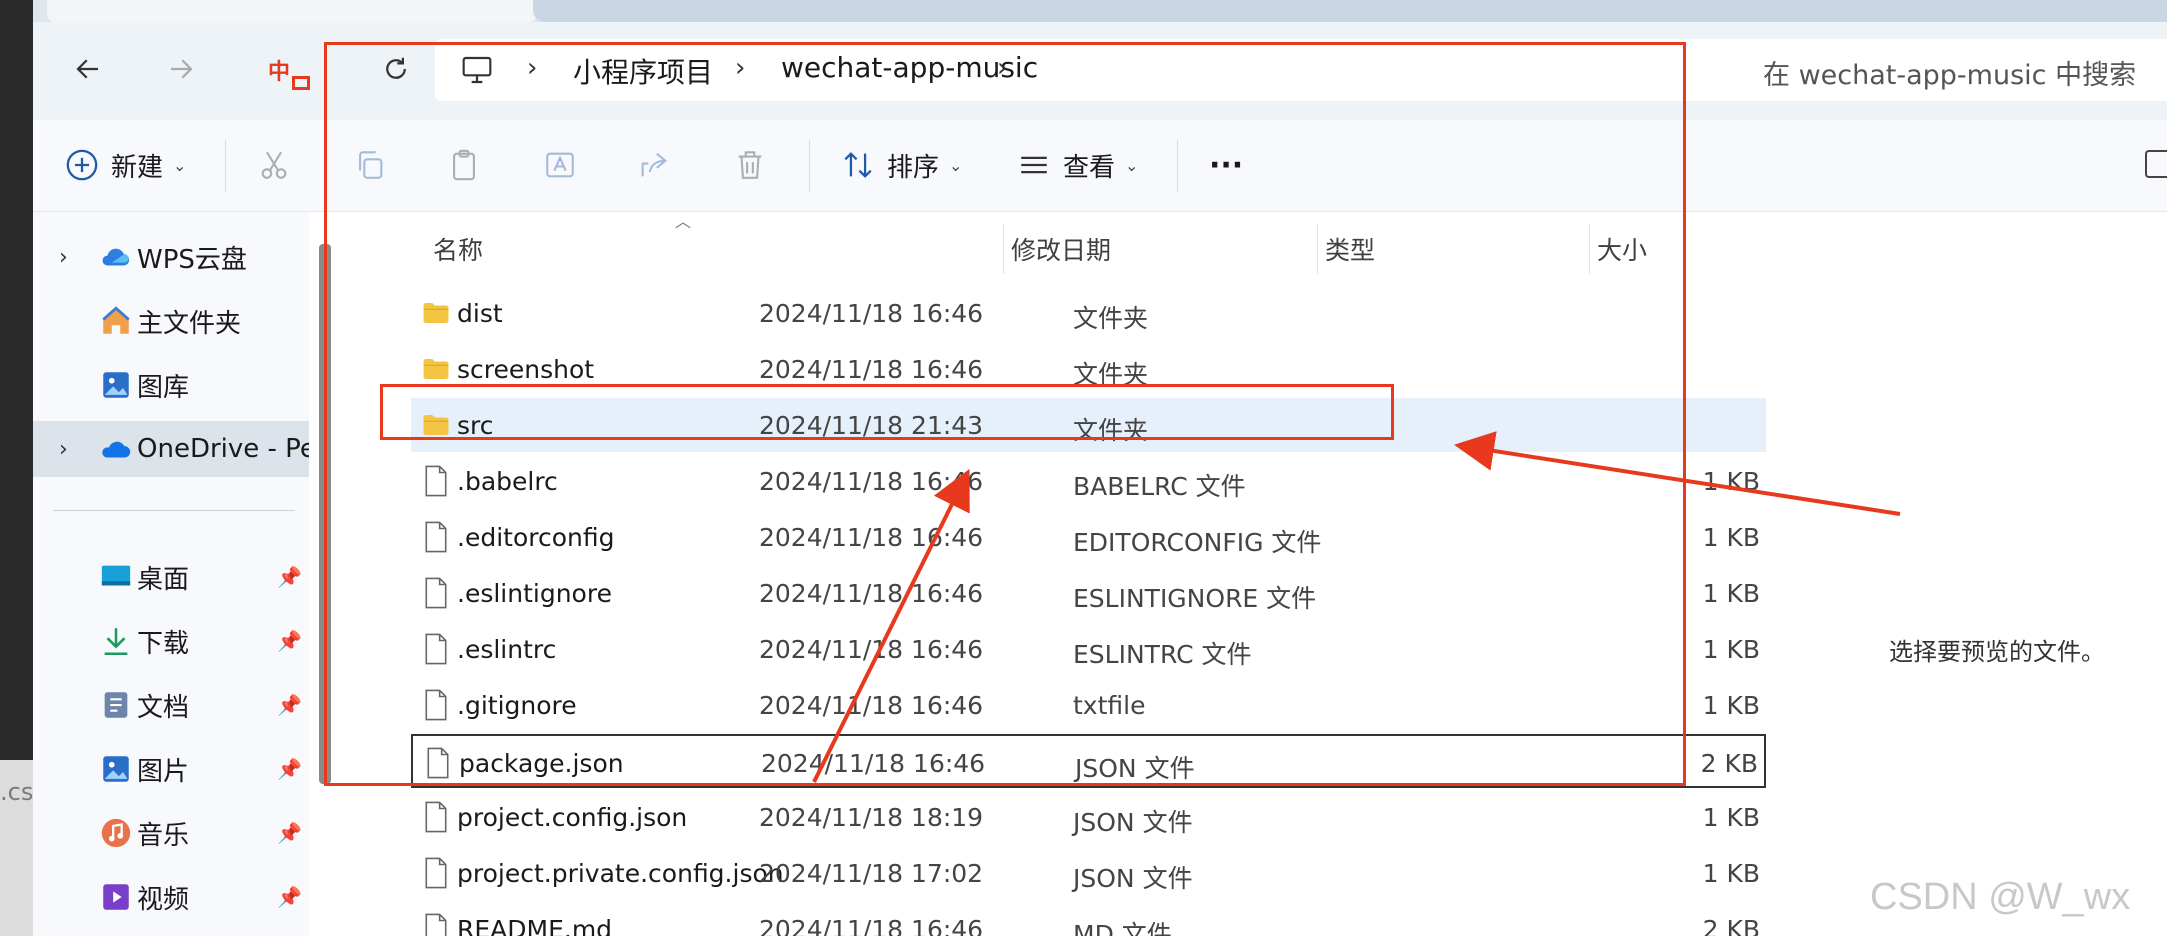  Describe the element at coordinates (116, 705) in the screenshot. I see `documents-icon` at that location.